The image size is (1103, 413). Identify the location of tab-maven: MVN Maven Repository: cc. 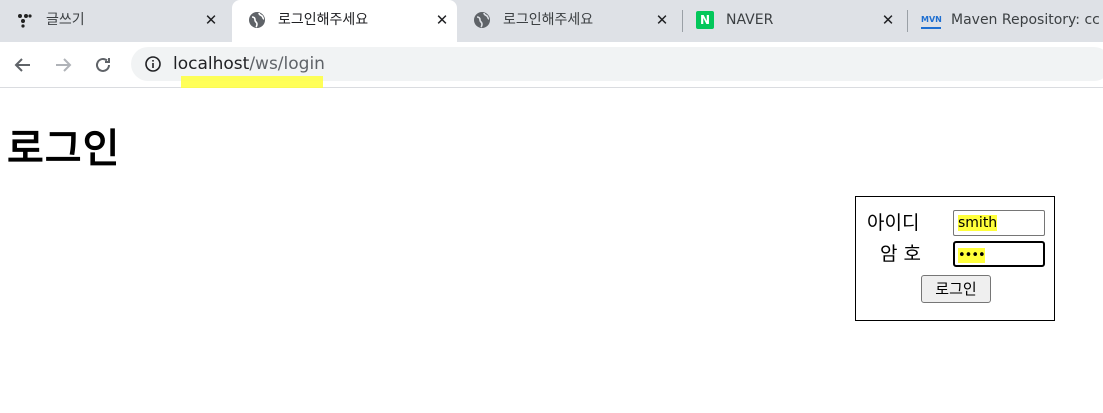
(1005, 21).